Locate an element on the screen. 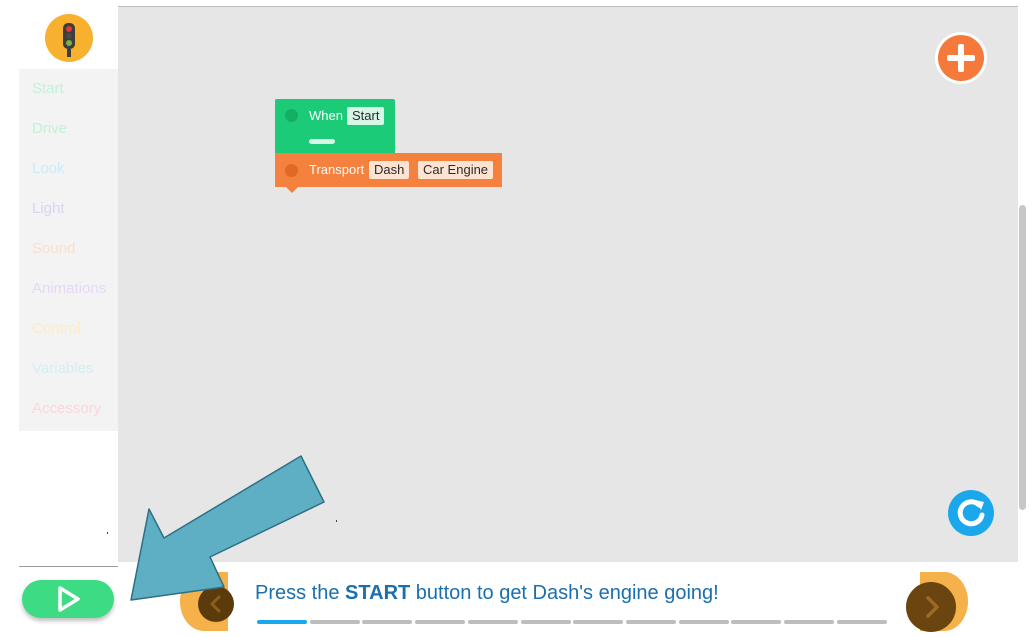  chevron-right-icon is located at coordinates (932, 607).